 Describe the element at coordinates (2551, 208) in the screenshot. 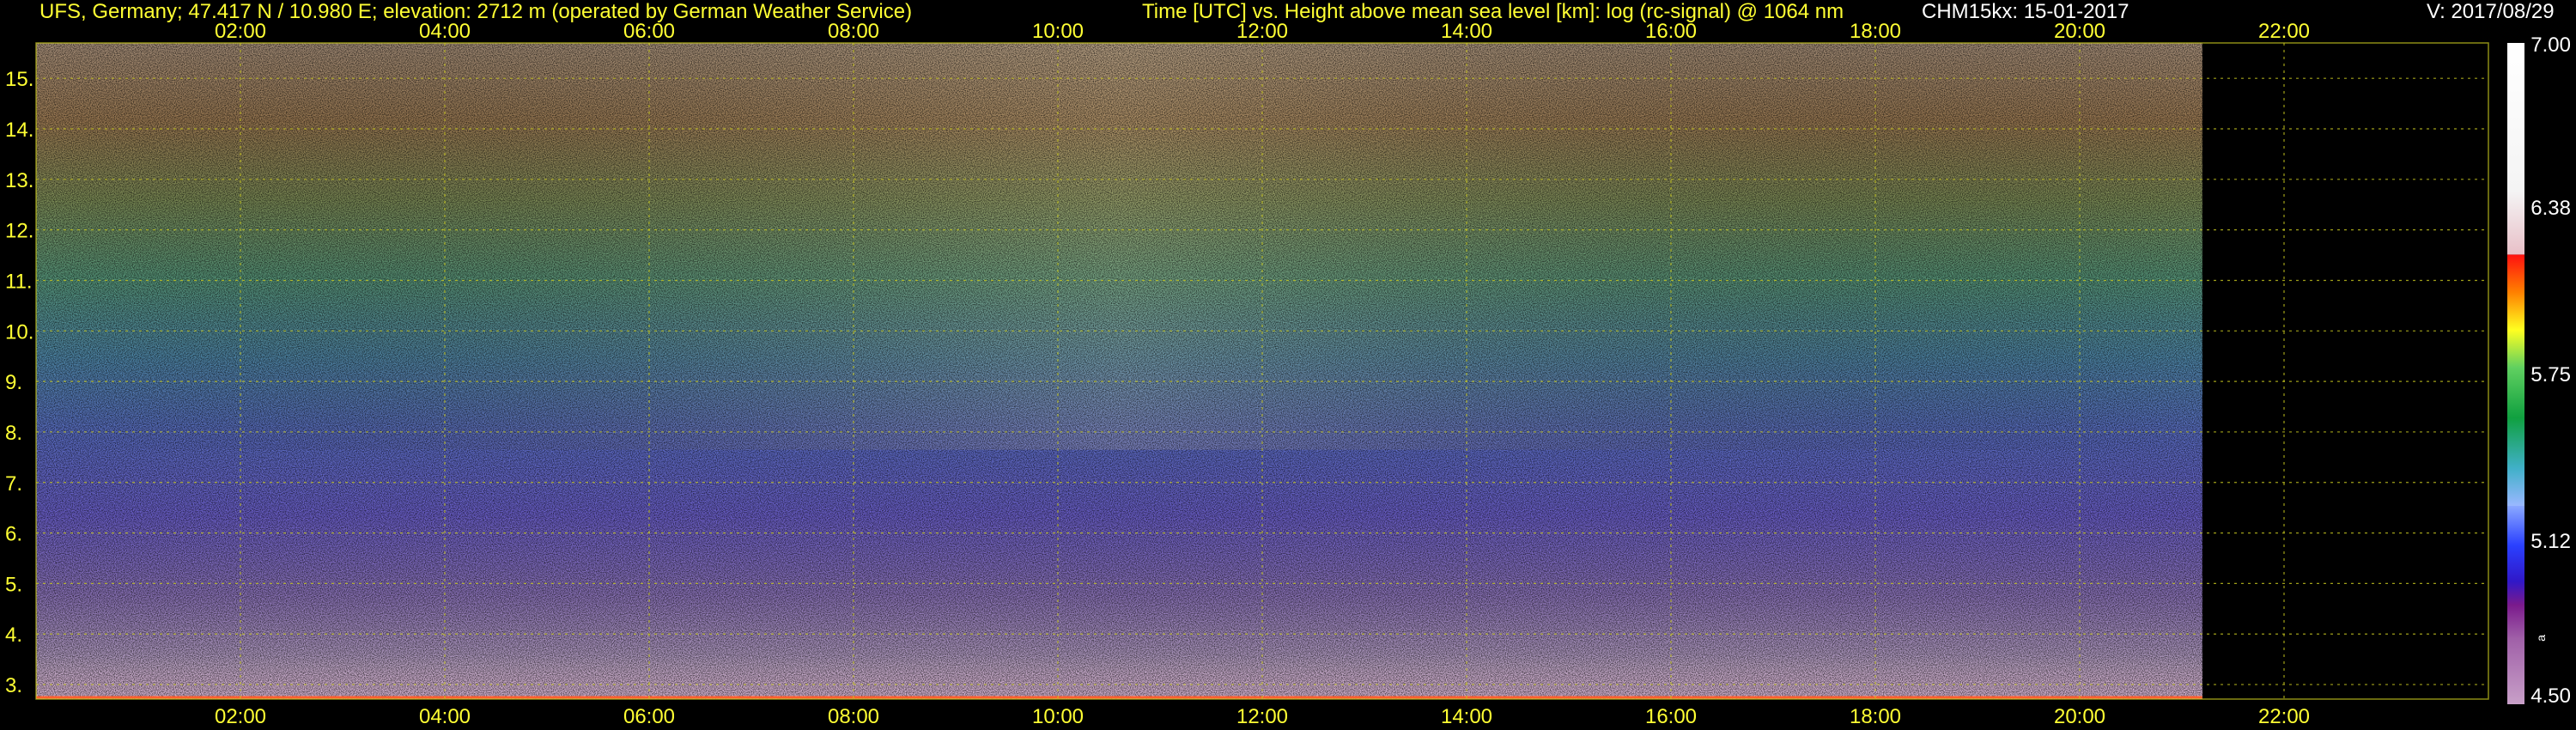

I see `colorbar-tick-label: 6.38` at that location.